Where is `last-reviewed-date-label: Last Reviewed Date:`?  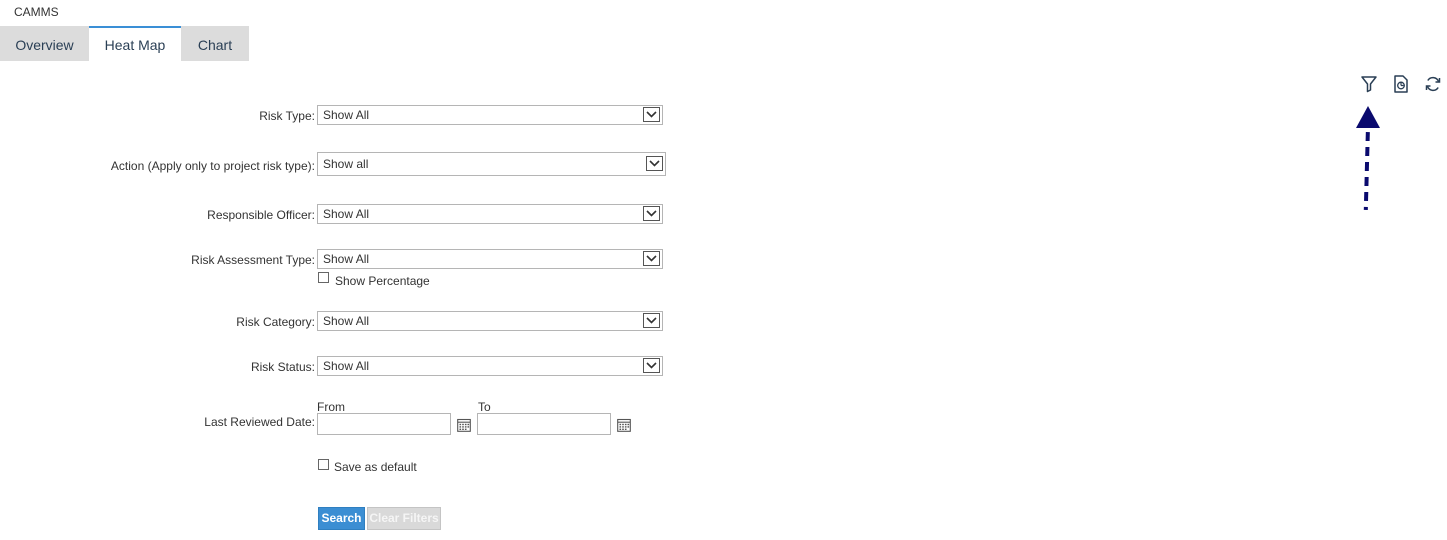
last-reviewed-date-label: Last Reviewed Date: is located at coordinates (259, 422).